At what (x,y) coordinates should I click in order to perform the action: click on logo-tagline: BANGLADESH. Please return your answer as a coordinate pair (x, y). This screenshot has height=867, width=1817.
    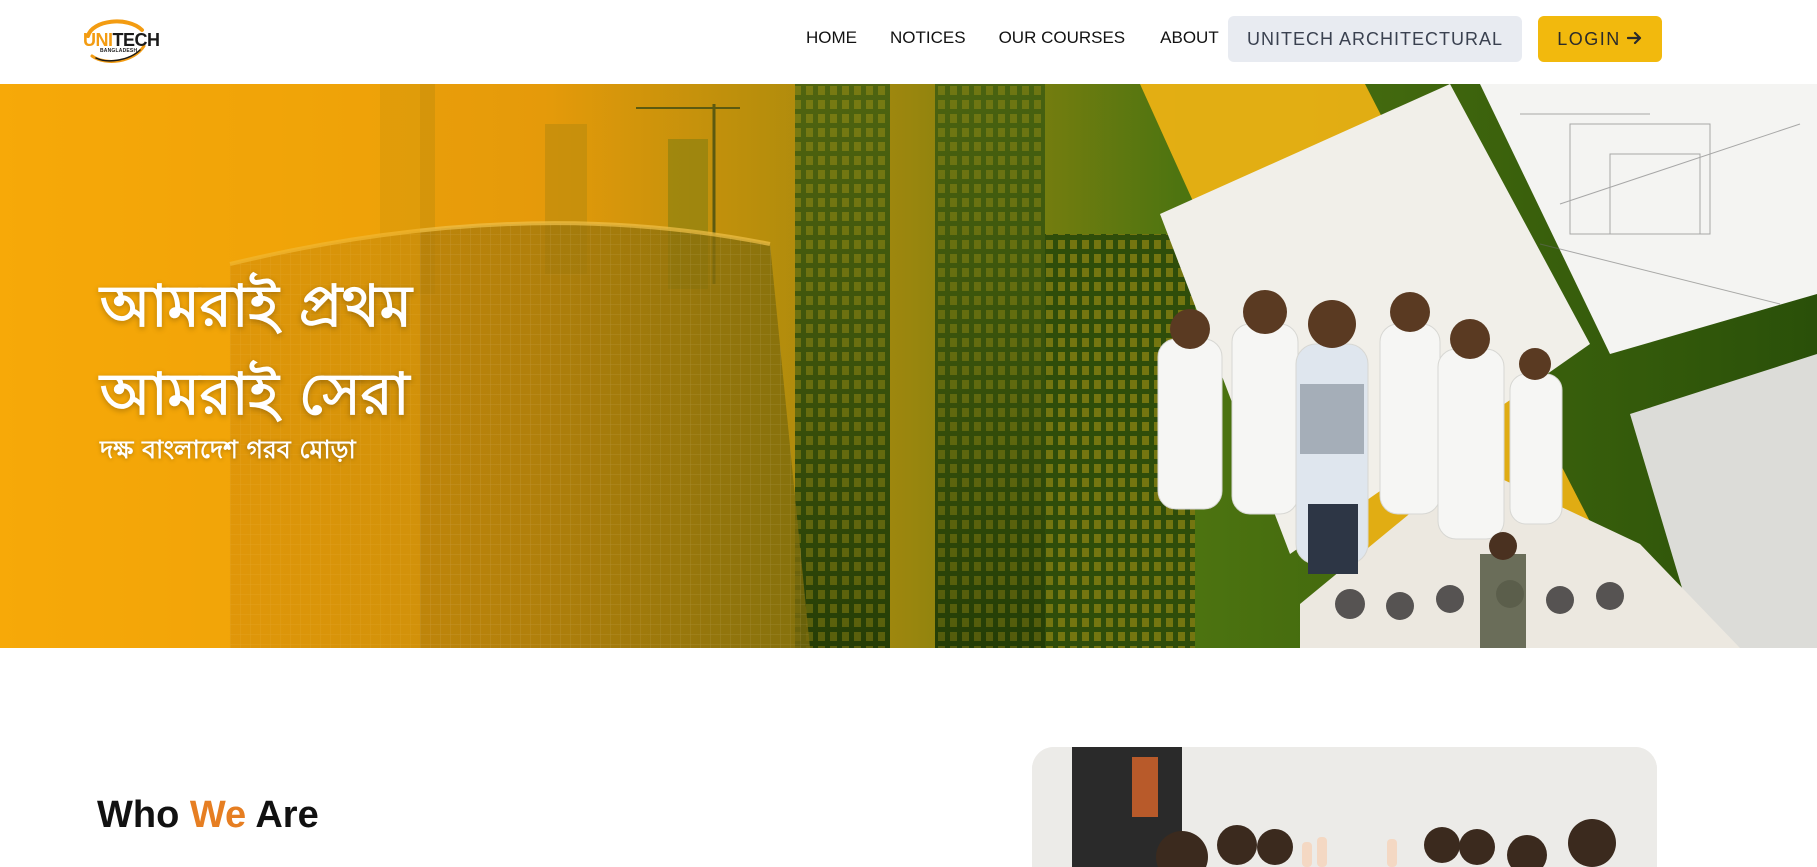
    Looking at the image, I should click on (119, 51).